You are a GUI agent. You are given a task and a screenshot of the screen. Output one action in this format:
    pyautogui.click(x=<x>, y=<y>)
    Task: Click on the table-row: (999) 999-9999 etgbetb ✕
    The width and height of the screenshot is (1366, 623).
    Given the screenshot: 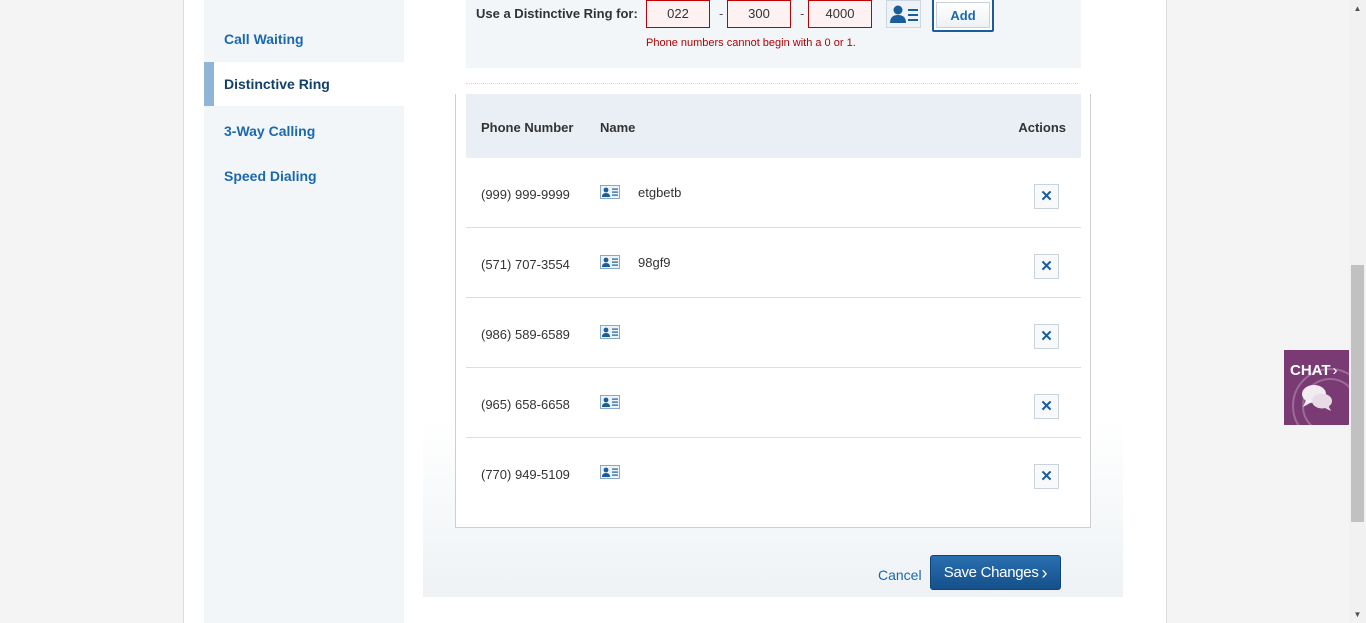 What is the action you would take?
    pyautogui.click(x=773, y=193)
    